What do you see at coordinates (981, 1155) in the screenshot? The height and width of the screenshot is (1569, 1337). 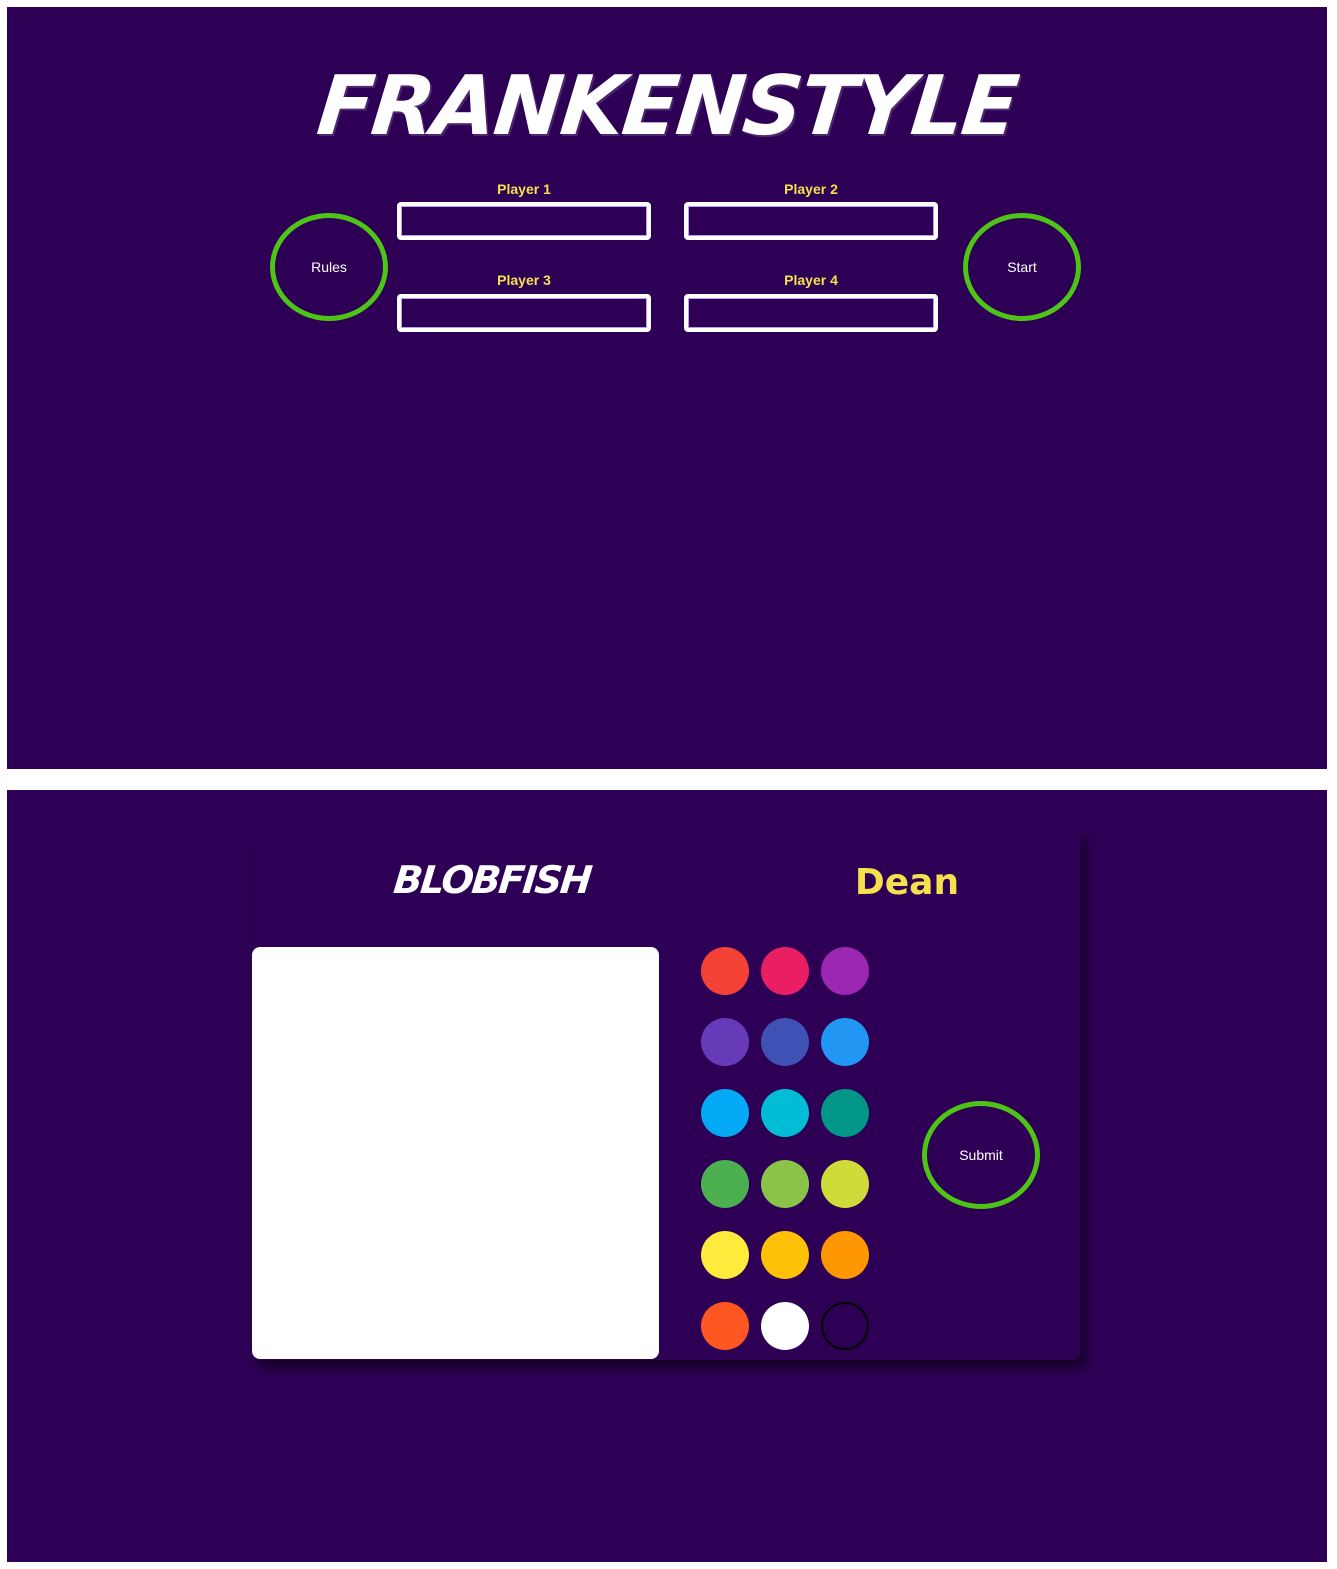 I see `submit-button: Submit` at bounding box center [981, 1155].